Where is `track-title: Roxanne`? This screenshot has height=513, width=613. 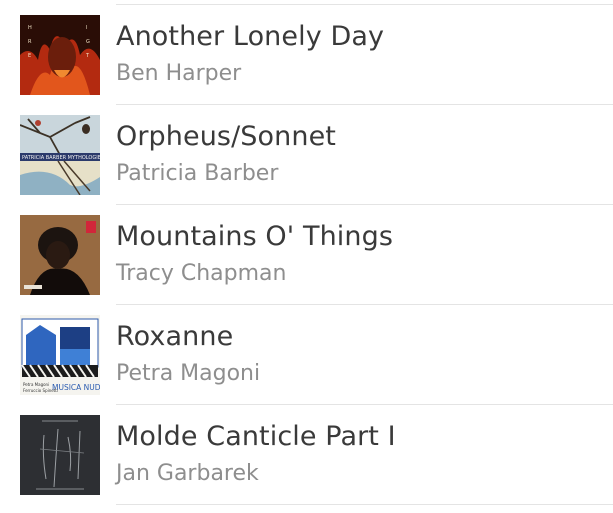
track-title: Roxanne is located at coordinates (175, 336).